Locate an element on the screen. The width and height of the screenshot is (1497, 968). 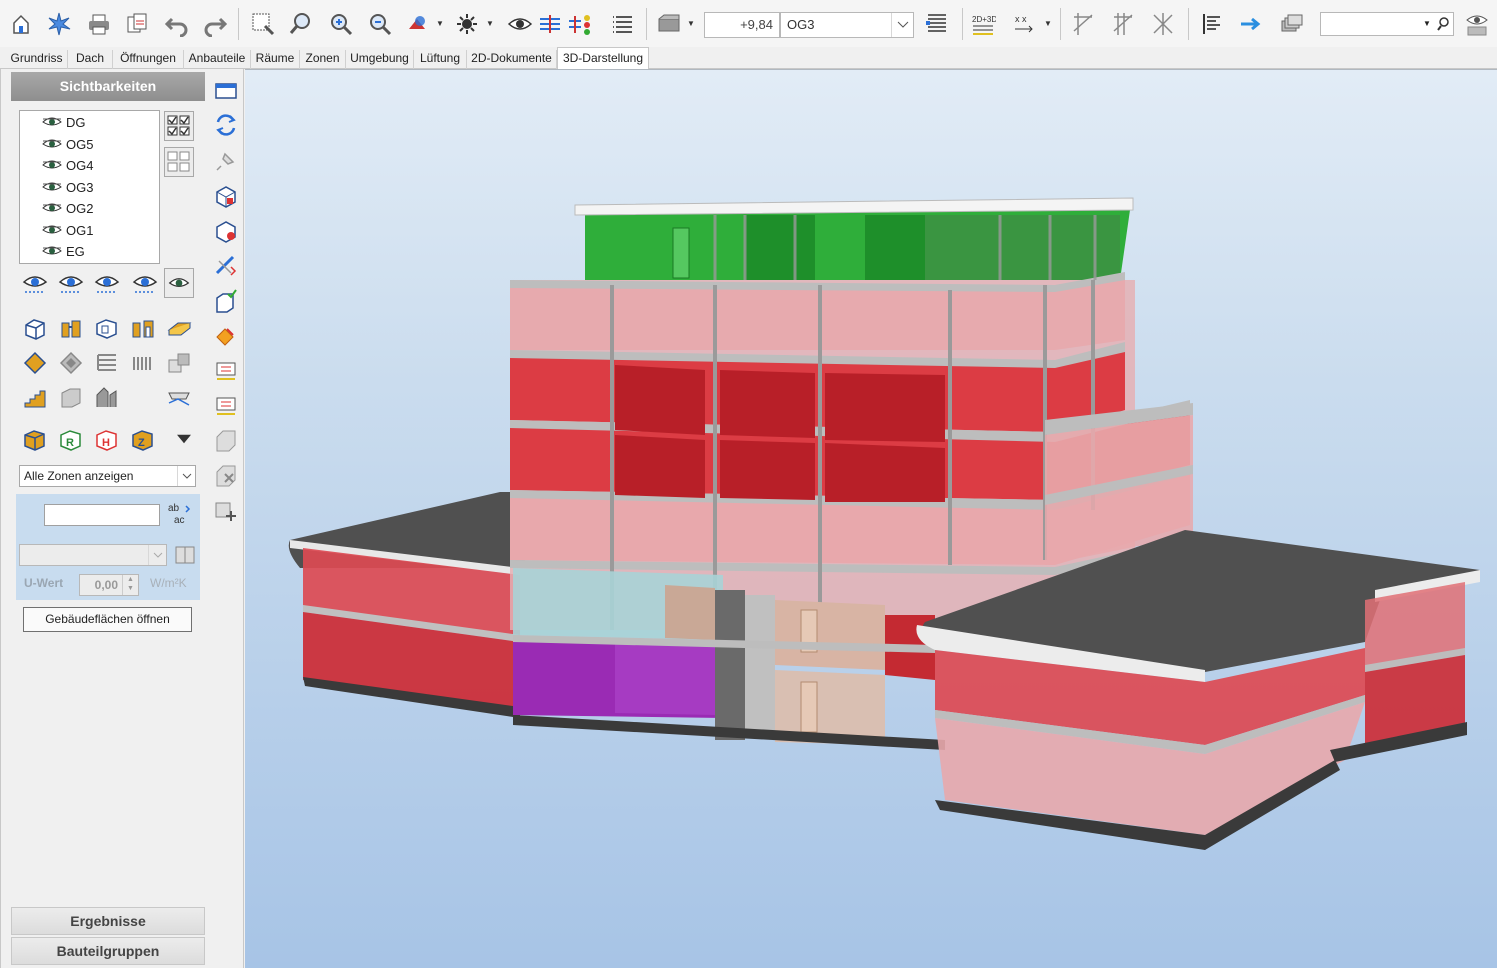
cube-select-icon is located at coordinates (226, 196).